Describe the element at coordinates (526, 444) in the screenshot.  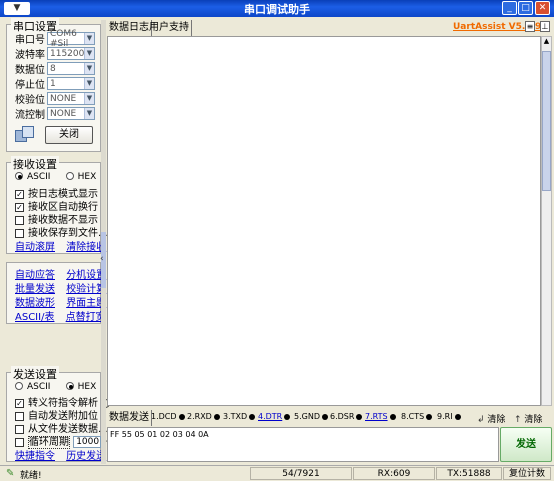
I see `send-button: 发送` at that location.